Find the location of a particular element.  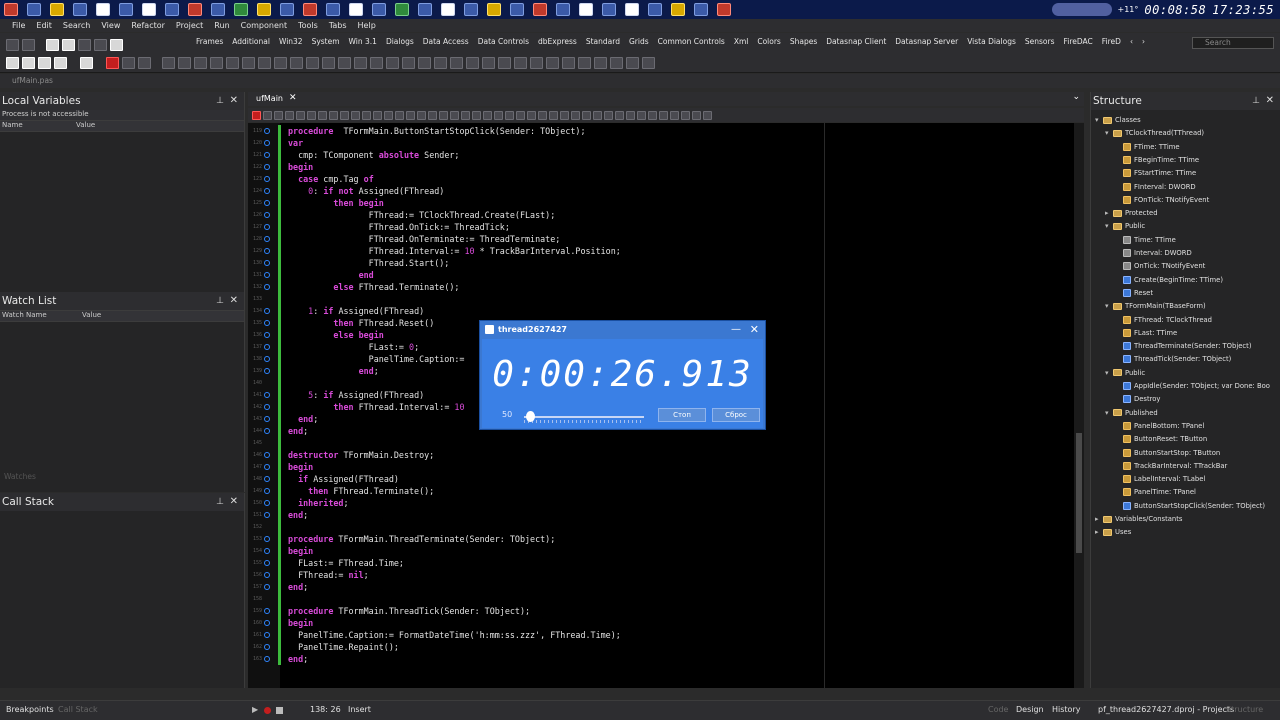

code-line: if Assigned(FThread) is located at coordinates (343, 479).